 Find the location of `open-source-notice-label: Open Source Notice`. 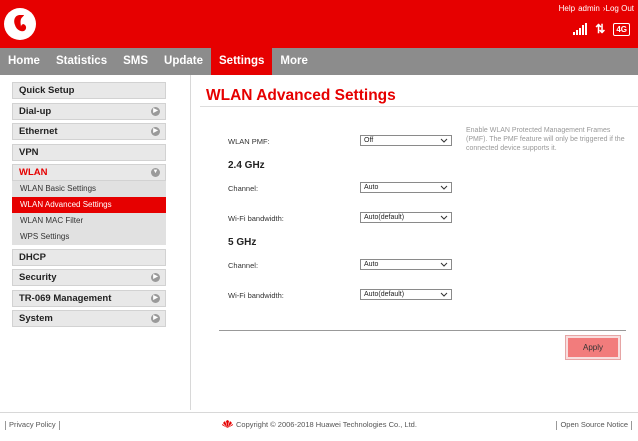

open-source-notice-label: Open Source Notice is located at coordinates (594, 424).